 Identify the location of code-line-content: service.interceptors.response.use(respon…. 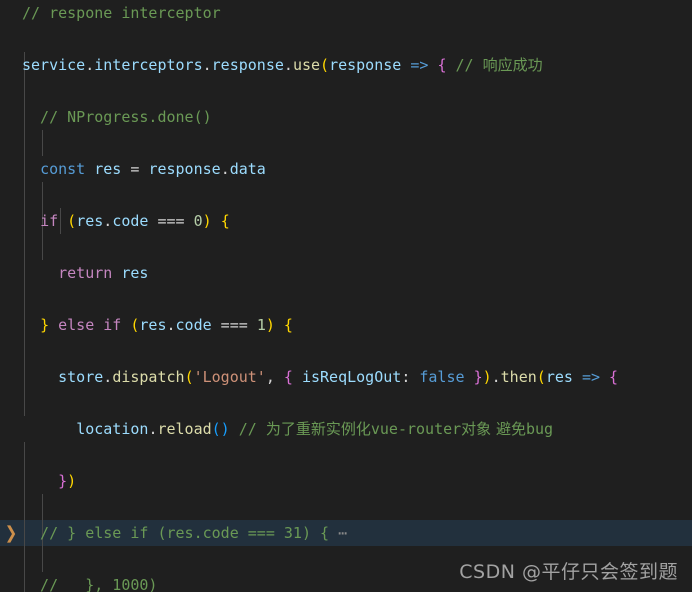
(282, 65).